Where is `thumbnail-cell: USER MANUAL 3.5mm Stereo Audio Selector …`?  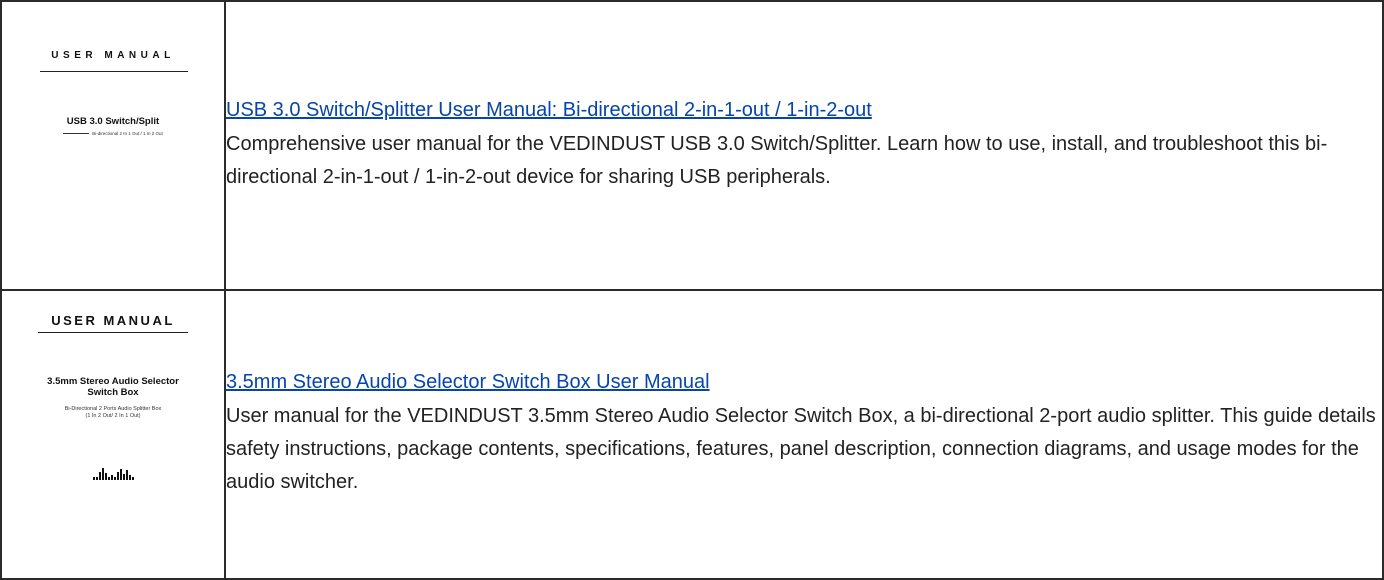 thumbnail-cell: USER MANUAL 3.5mm Stereo Audio Selector … is located at coordinates (113, 434).